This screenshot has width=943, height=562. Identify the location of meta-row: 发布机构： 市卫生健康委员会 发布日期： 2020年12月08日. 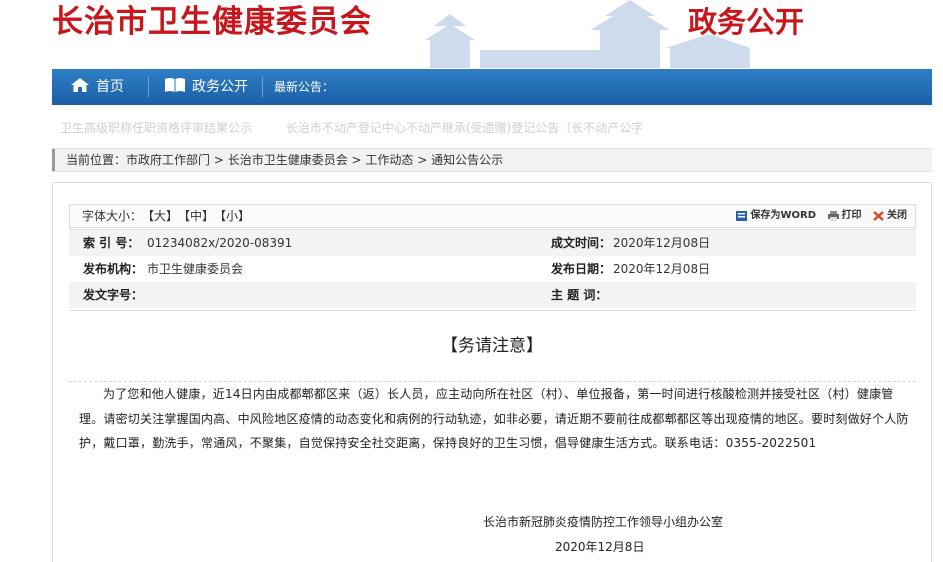
(492, 269).